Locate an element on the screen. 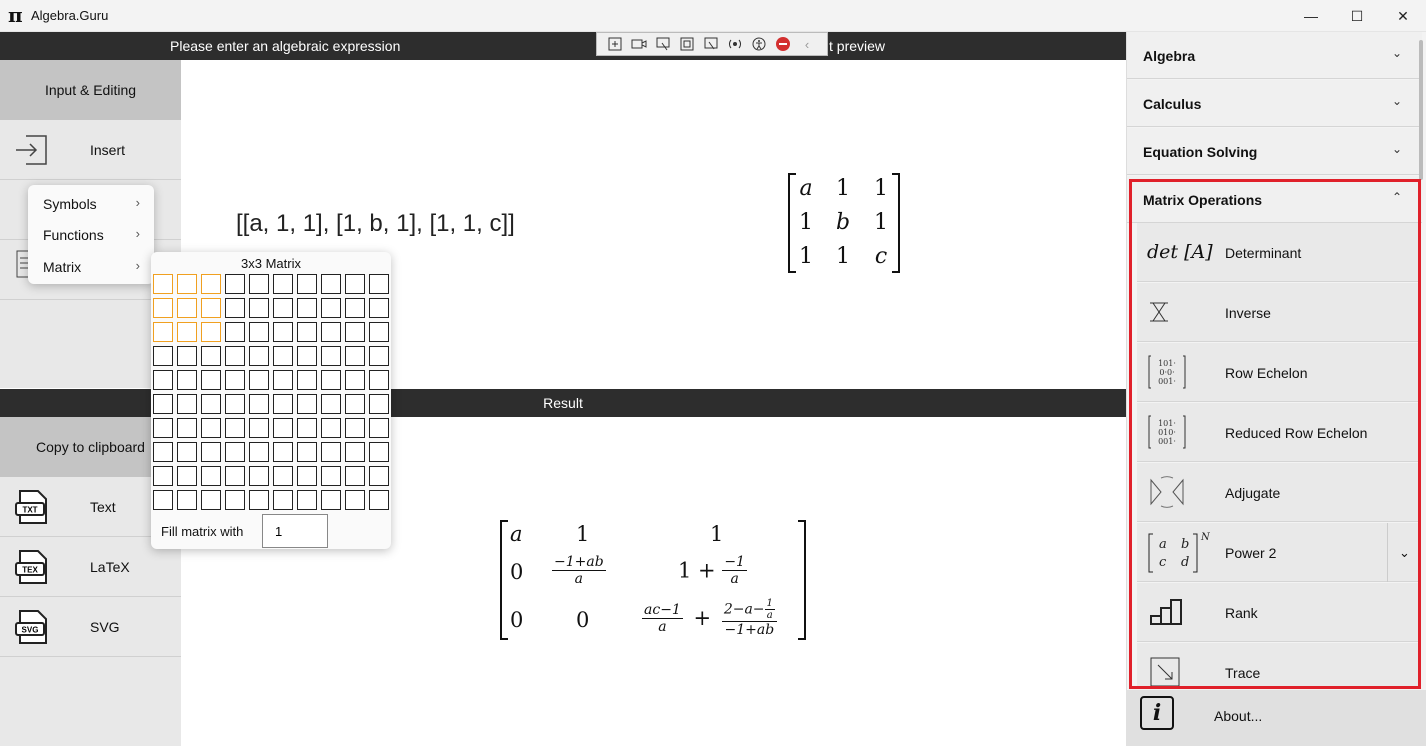 The width and height of the screenshot is (1426, 746). fullscreen-capture-icon is located at coordinates (711, 44).